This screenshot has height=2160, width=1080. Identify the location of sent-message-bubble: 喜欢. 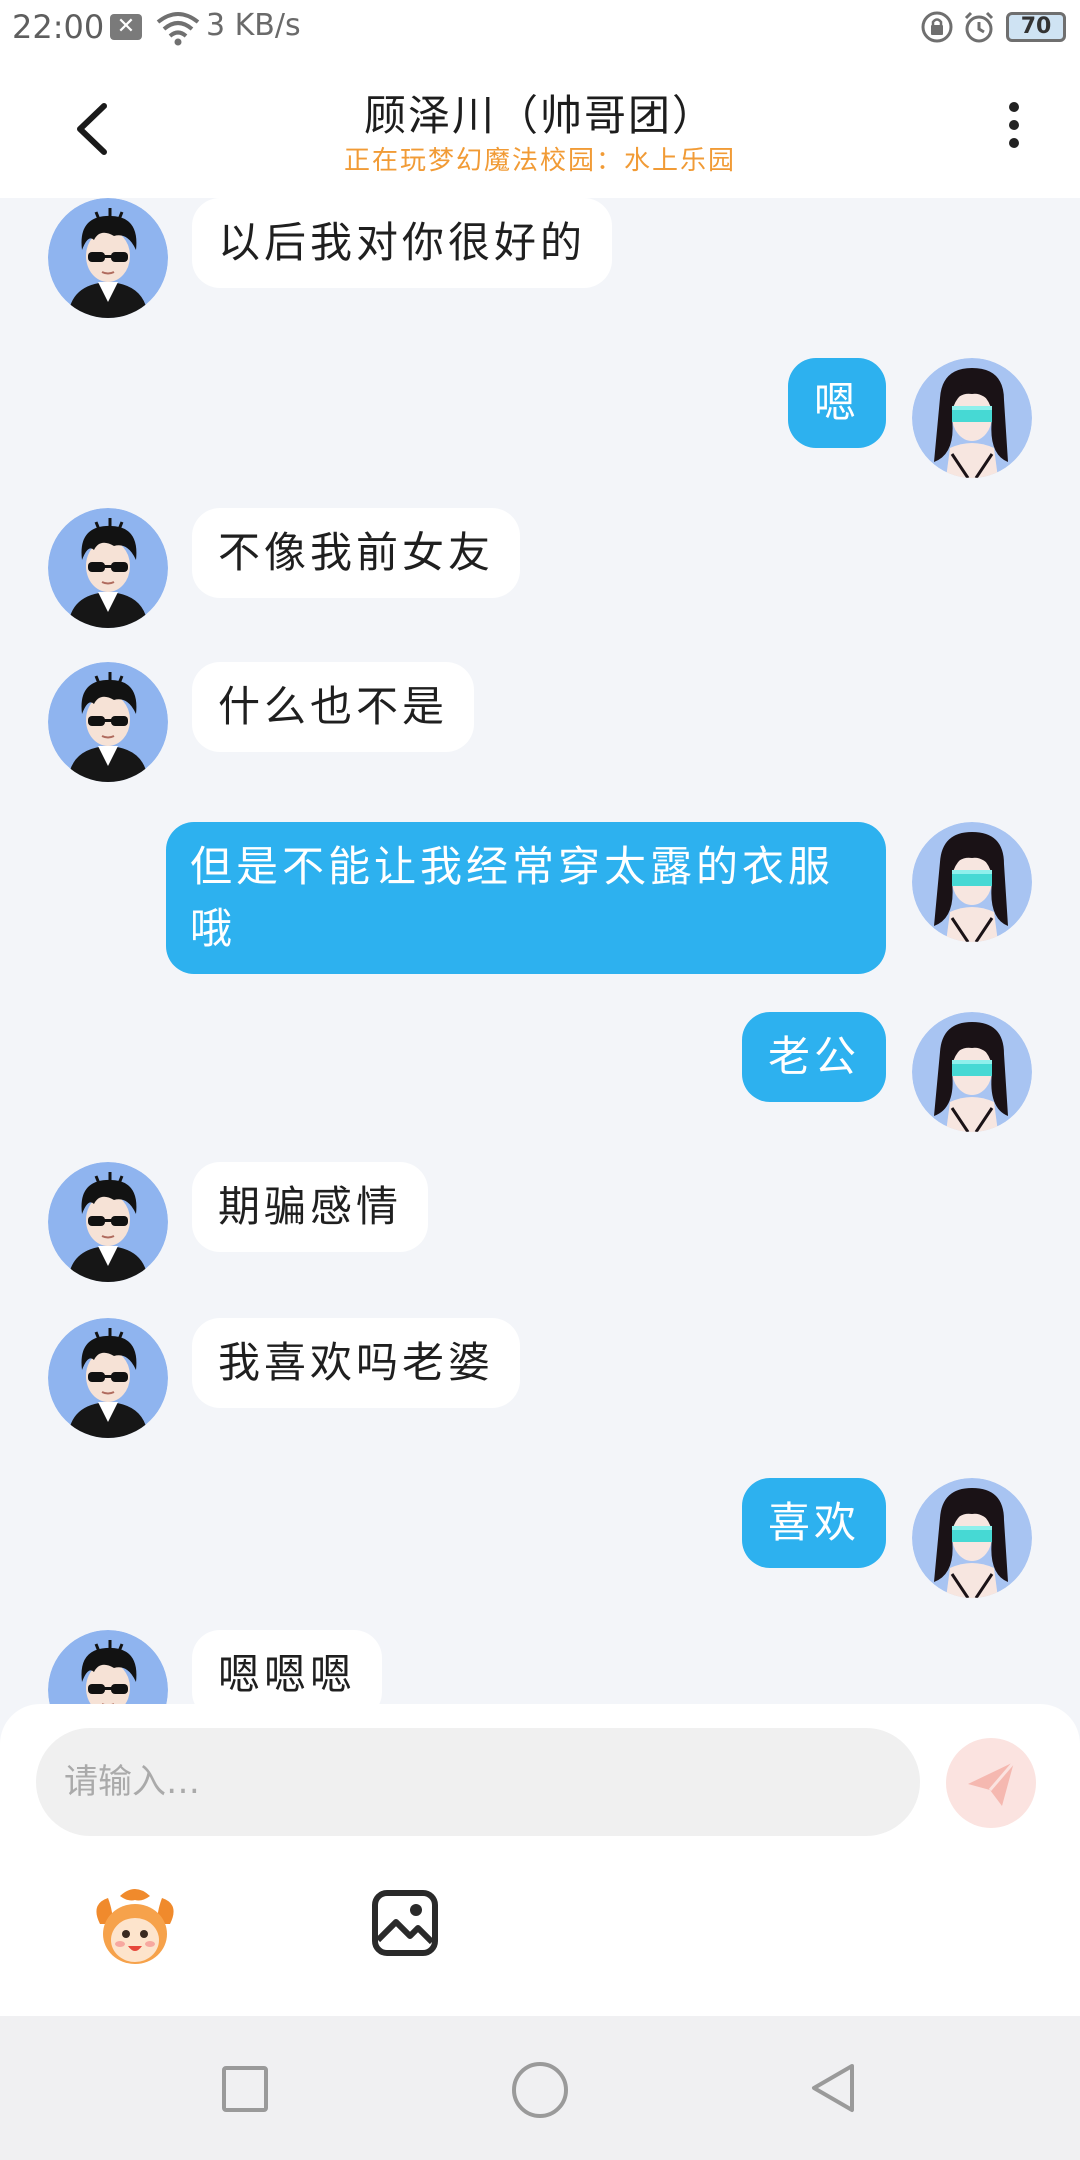
(813, 1523).